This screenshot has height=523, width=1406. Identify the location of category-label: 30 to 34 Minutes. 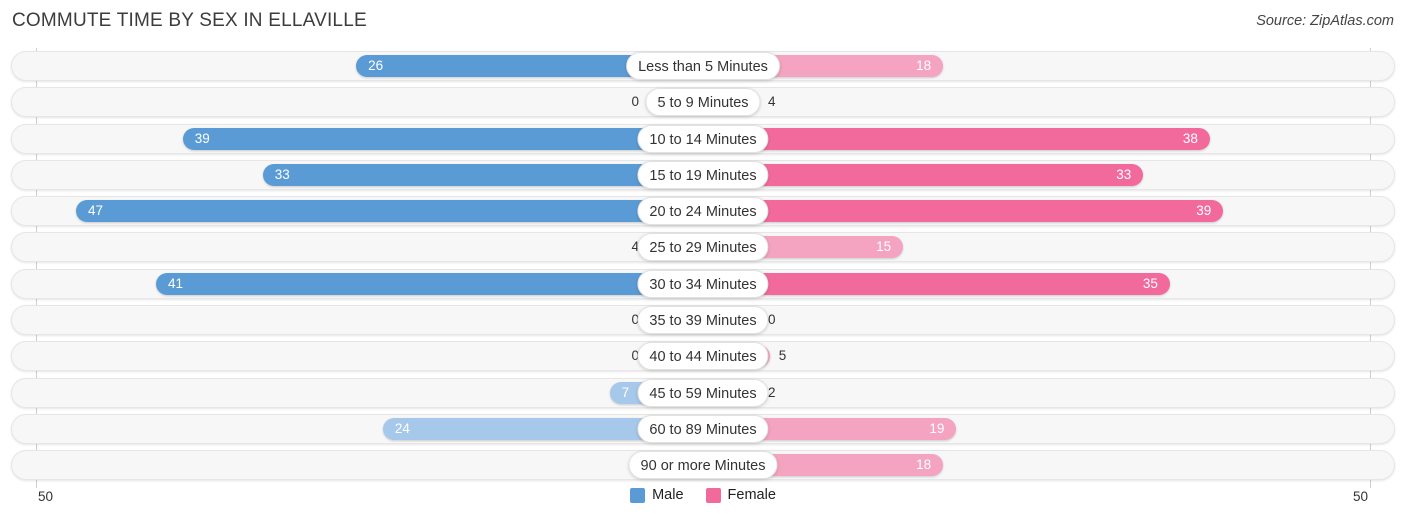
(703, 283).